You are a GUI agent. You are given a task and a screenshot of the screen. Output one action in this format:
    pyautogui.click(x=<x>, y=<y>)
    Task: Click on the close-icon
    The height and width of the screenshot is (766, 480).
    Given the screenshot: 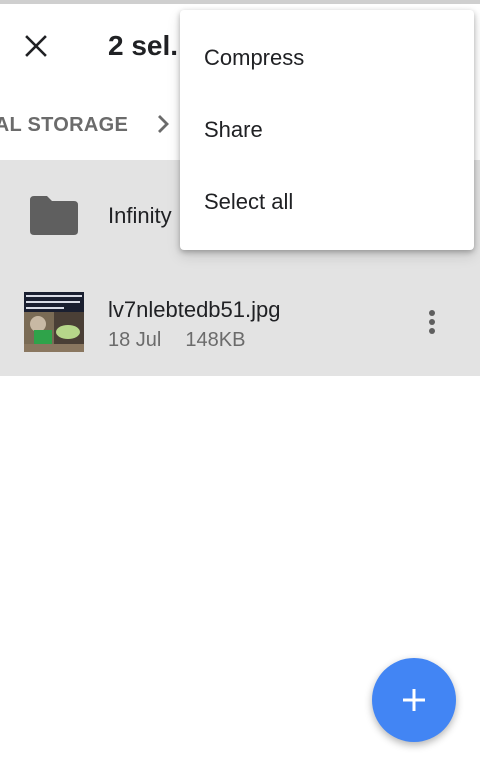 What is the action you would take?
    pyautogui.click(x=36, y=46)
    